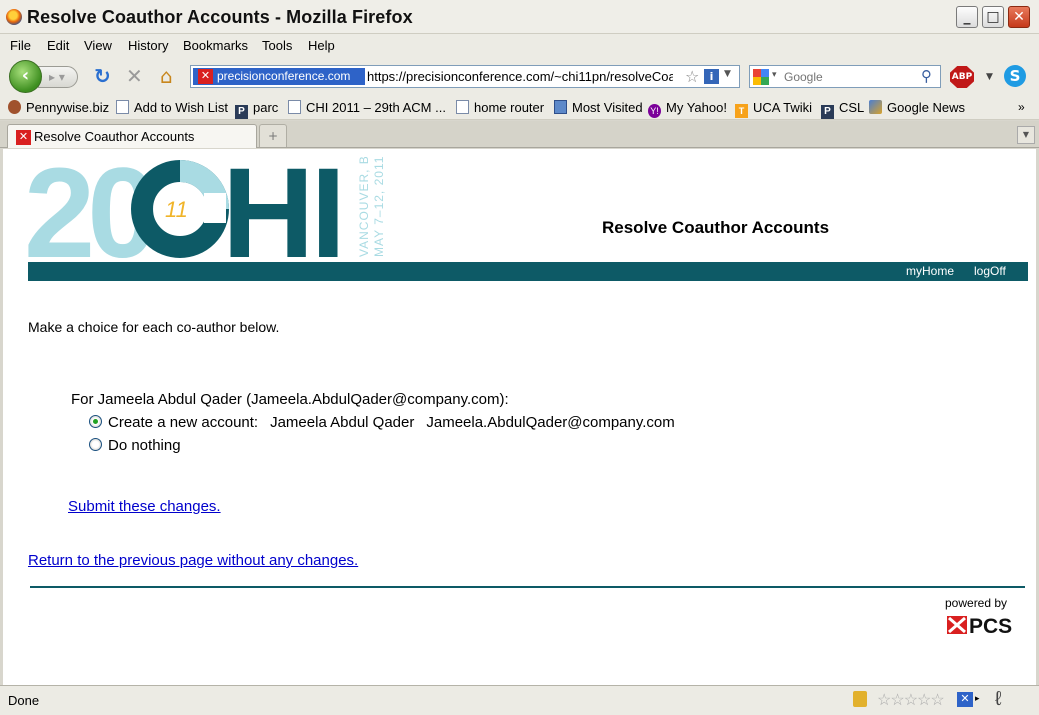 The height and width of the screenshot is (715, 1039). What do you see at coordinates (550, 422) in the screenshot?
I see `create-account-email: Jameela.AbdulQader@company.com` at bounding box center [550, 422].